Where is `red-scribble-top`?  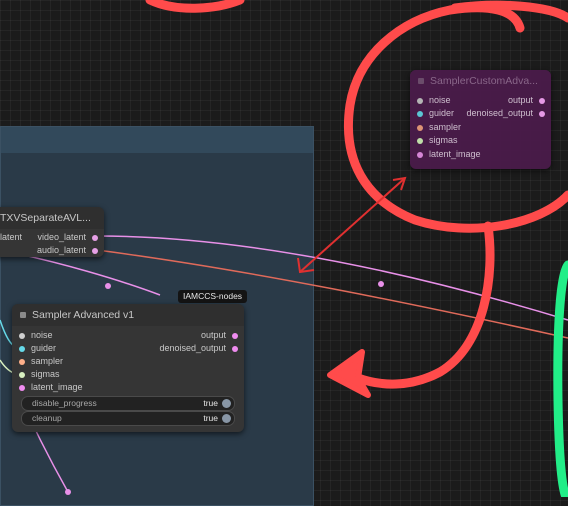 red-scribble-top is located at coordinates (195, 6).